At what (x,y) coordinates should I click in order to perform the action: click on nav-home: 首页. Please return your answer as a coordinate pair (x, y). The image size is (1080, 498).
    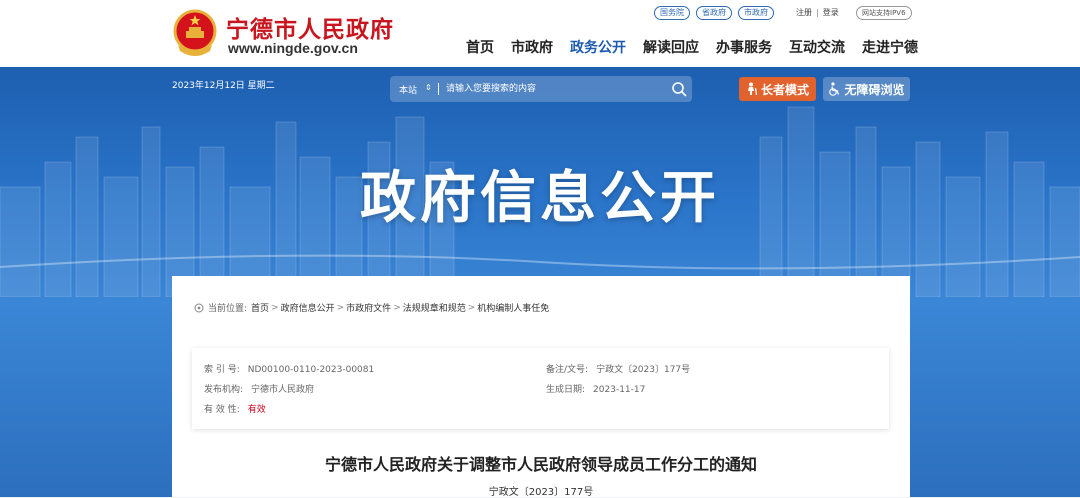
    Looking at the image, I should click on (480, 47).